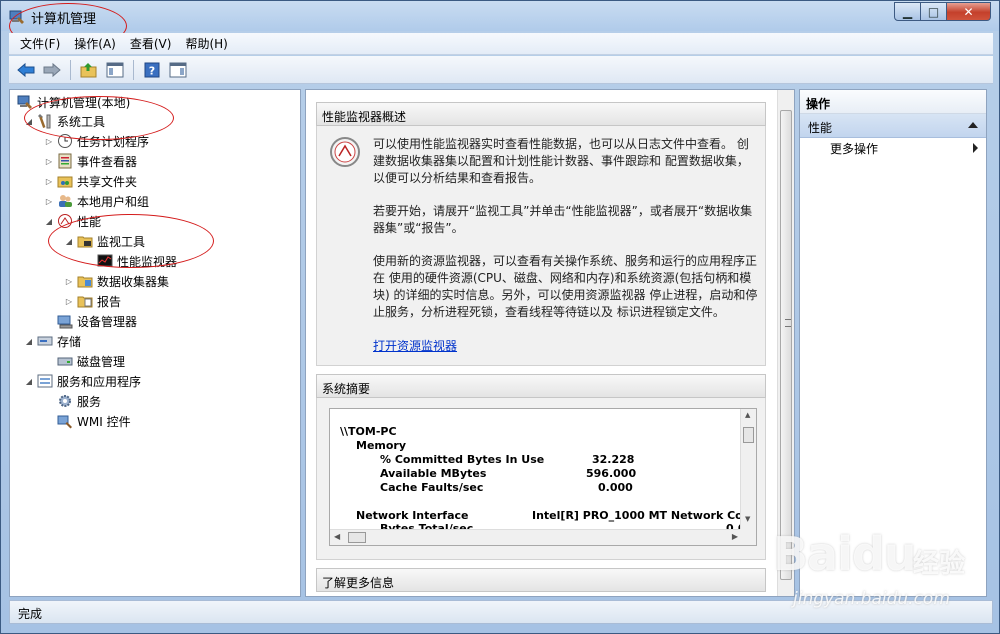 The height and width of the screenshot is (634, 1000). Describe the element at coordinates (500, 16) in the screenshot. I see `title-bar: 计算机管理 ▁ □ ✕` at that location.